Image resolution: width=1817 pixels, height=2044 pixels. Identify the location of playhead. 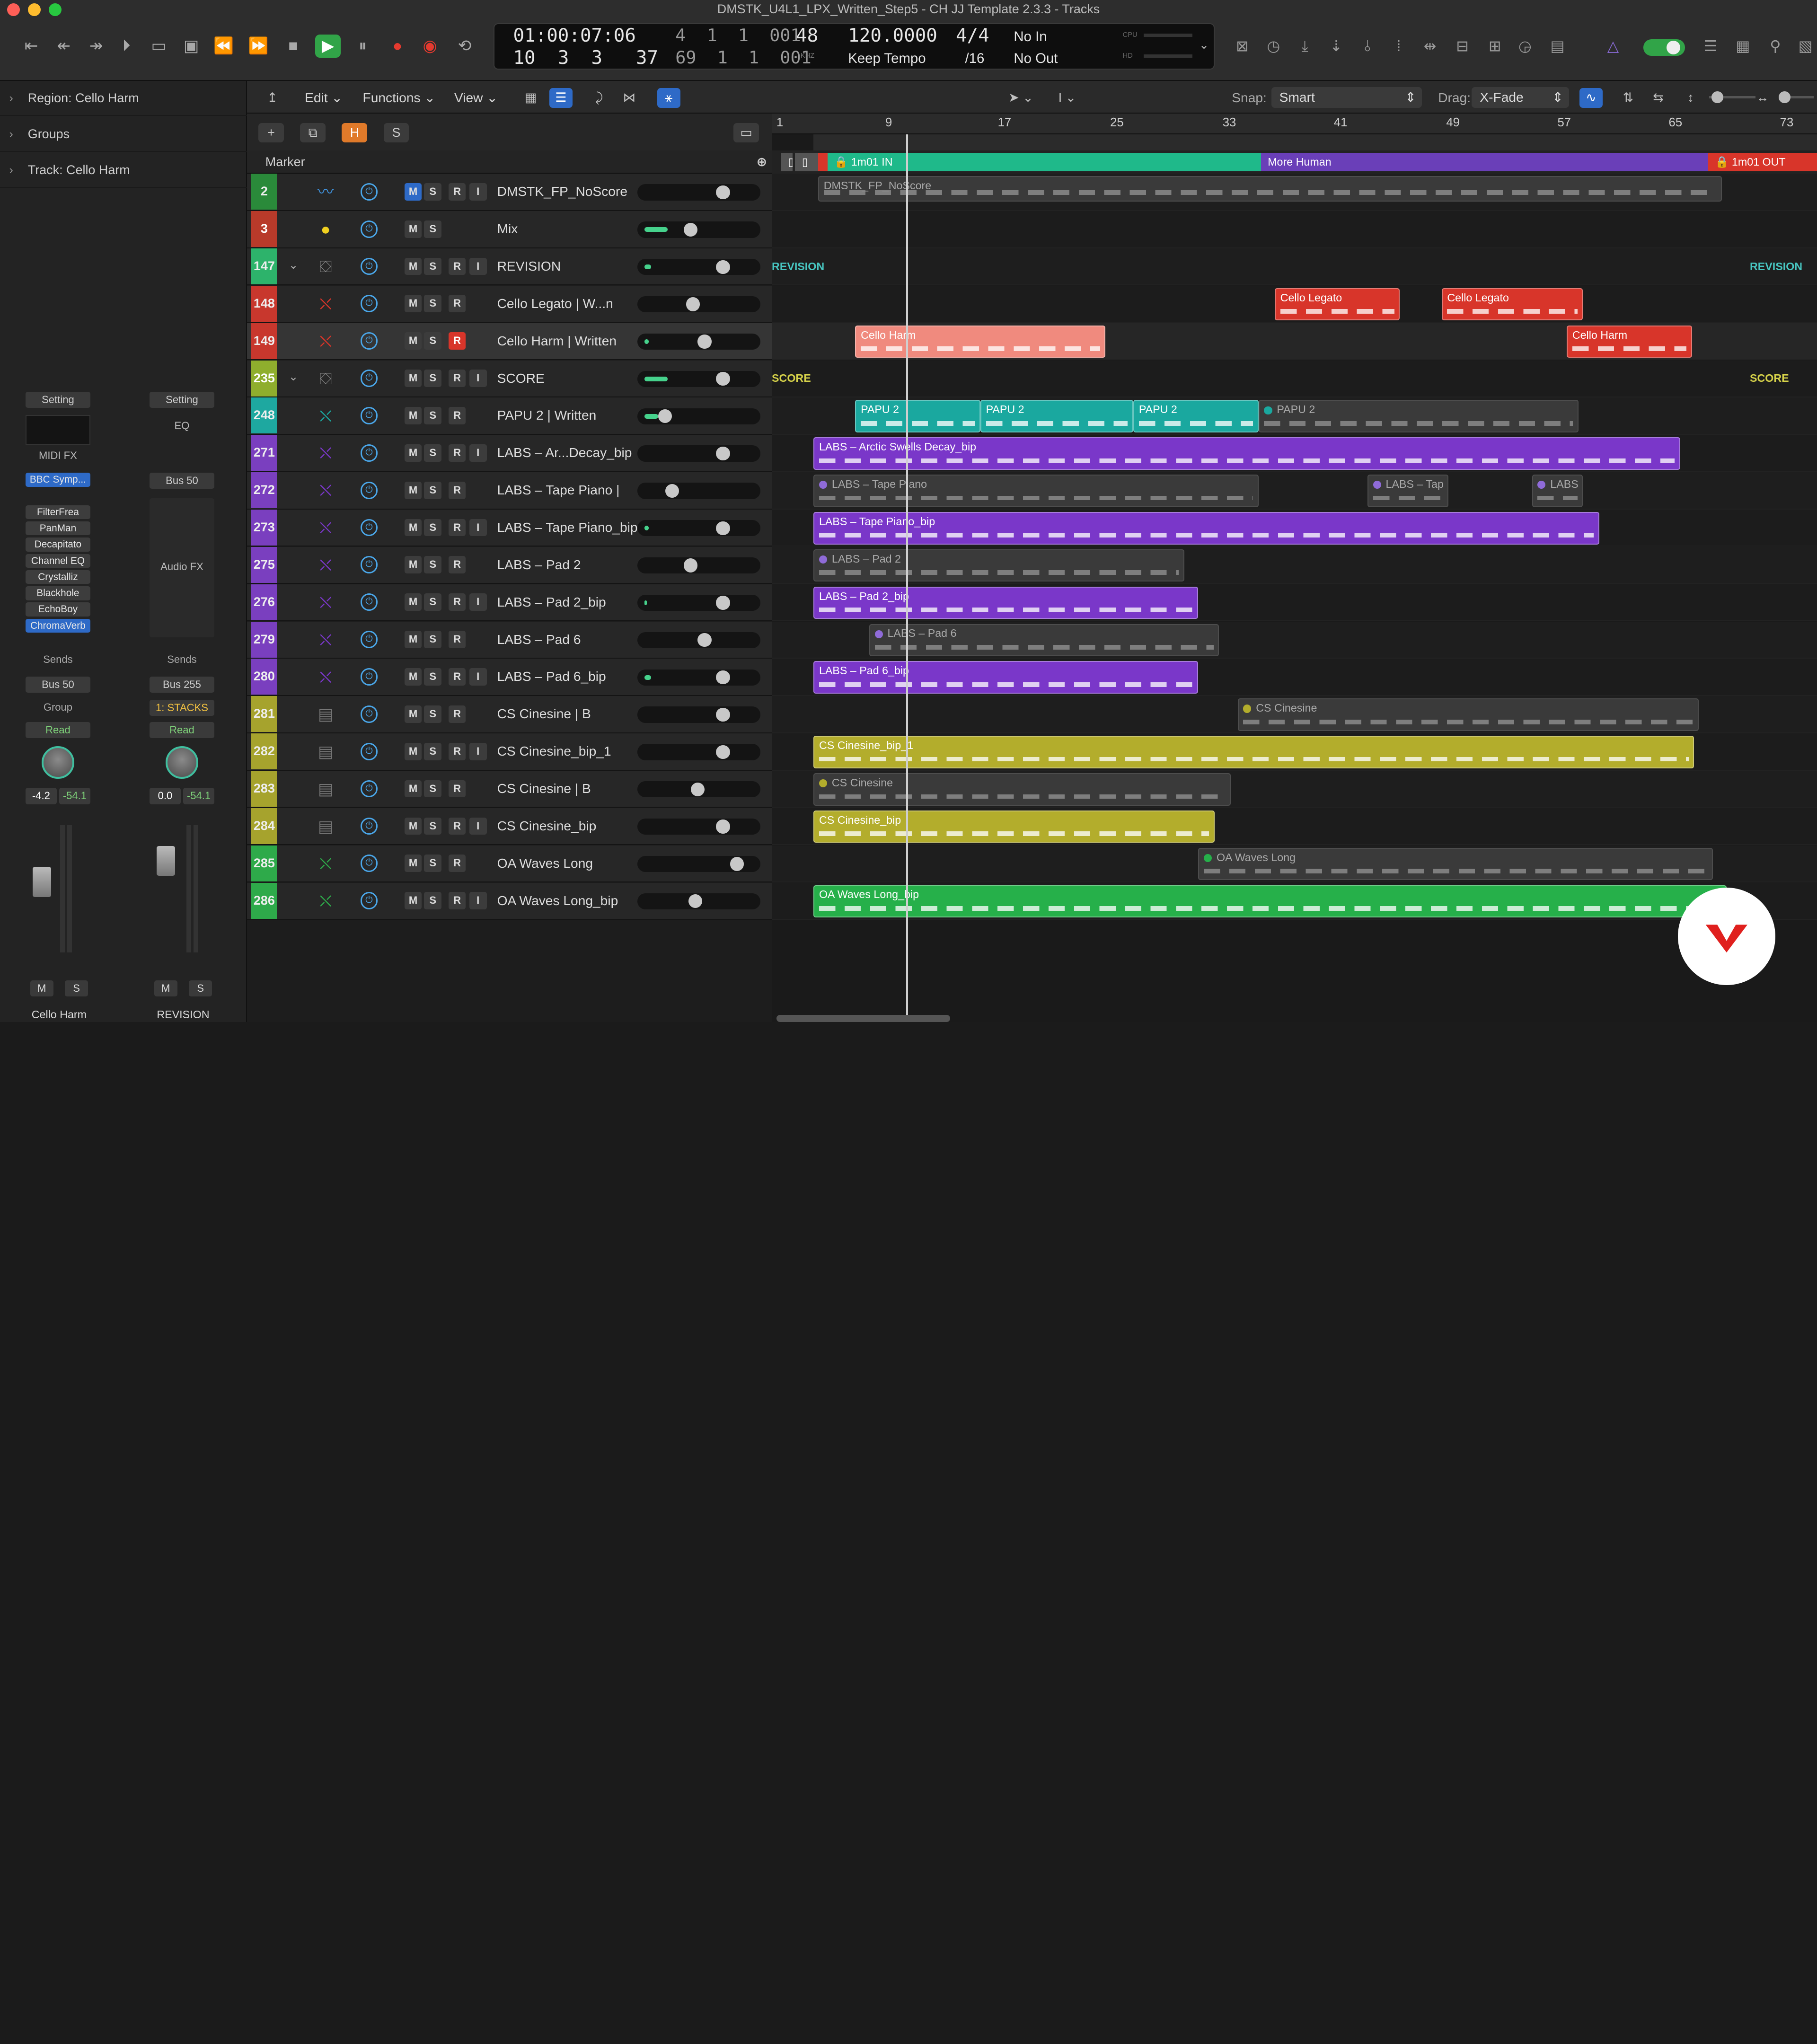
(907, 578).